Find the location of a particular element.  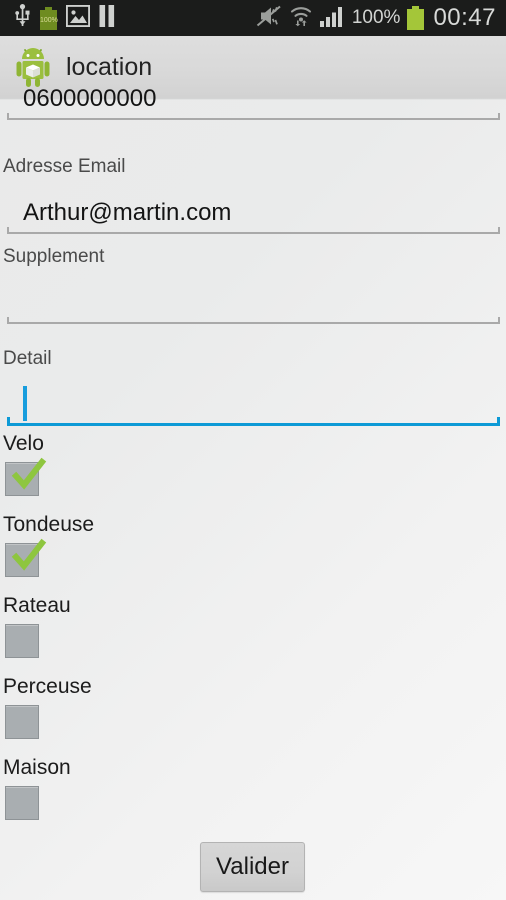

email-input-value: Arthur@martin.com is located at coordinates (127, 212).